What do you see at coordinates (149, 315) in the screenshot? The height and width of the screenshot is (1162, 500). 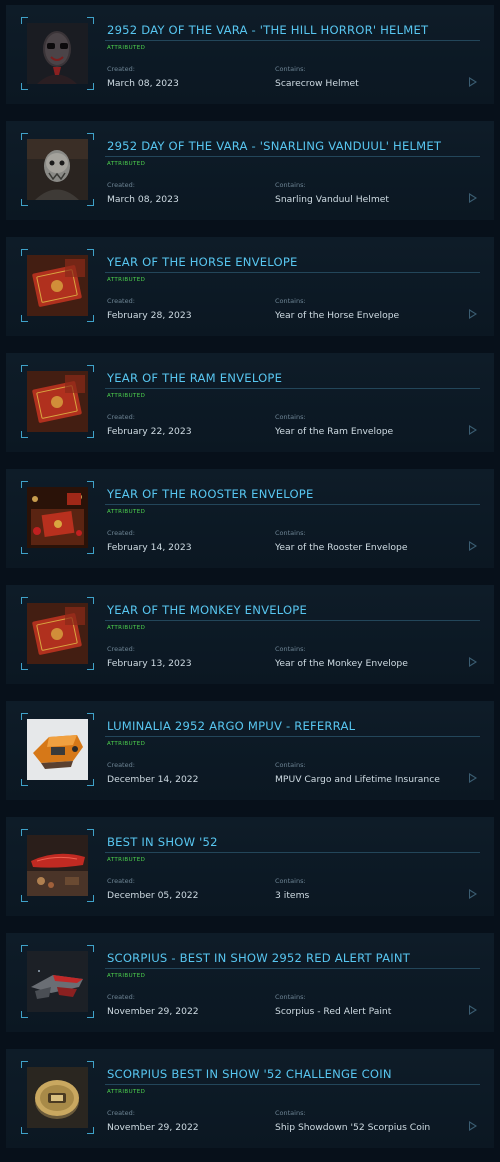 I see `created-date: February 28, 2023` at bounding box center [149, 315].